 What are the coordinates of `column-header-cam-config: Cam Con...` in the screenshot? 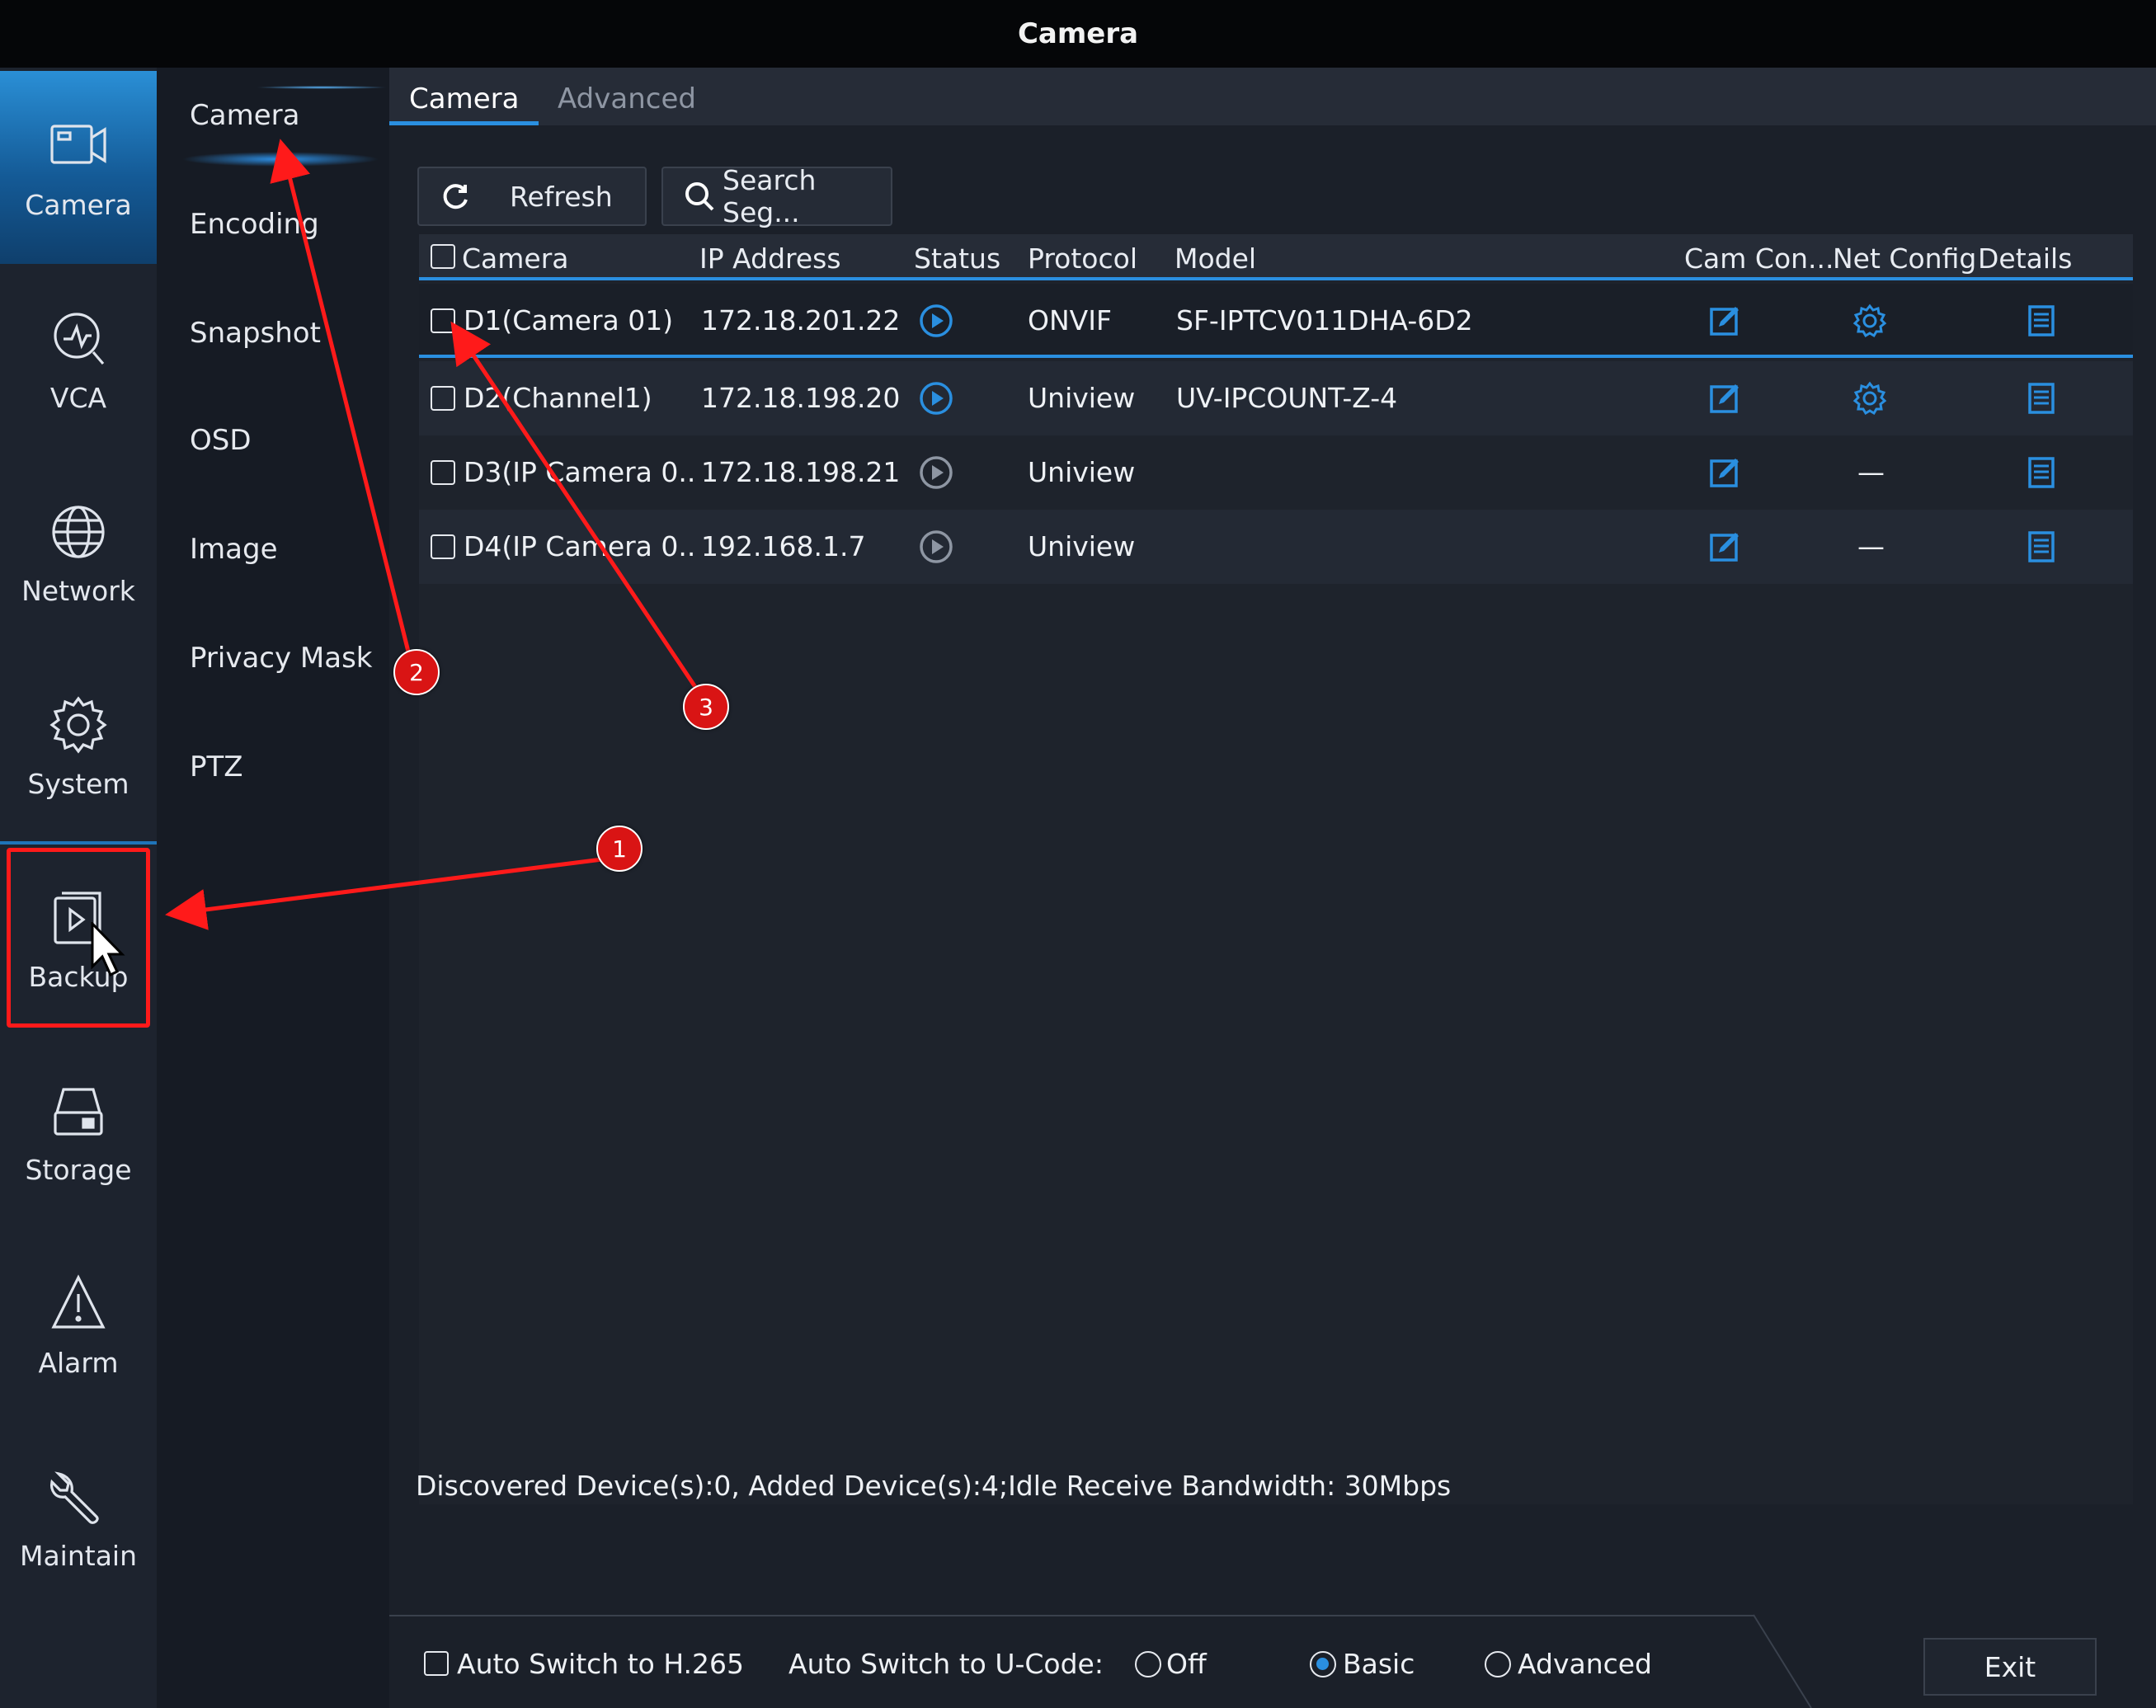 It's located at (1759, 258).